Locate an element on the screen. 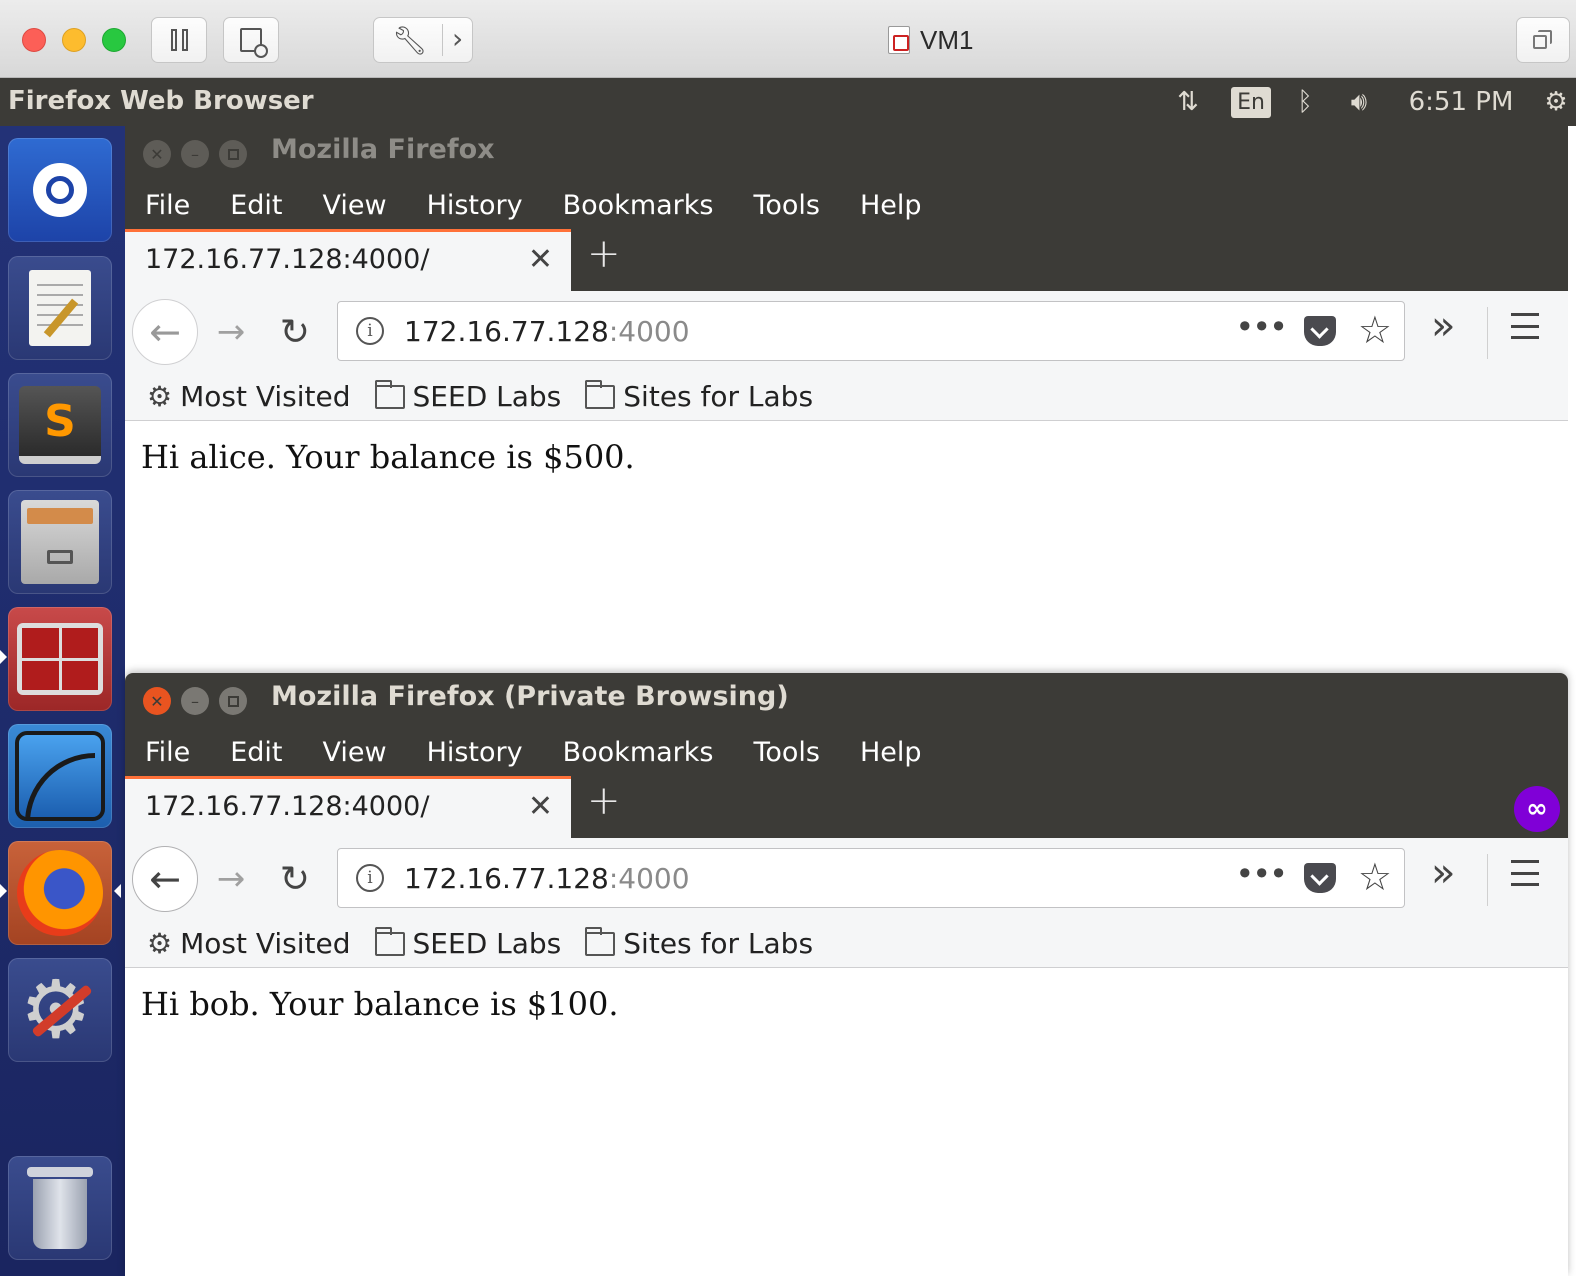 The height and width of the screenshot is (1276, 1576). folder-icon is located at coordinates (389, 394).